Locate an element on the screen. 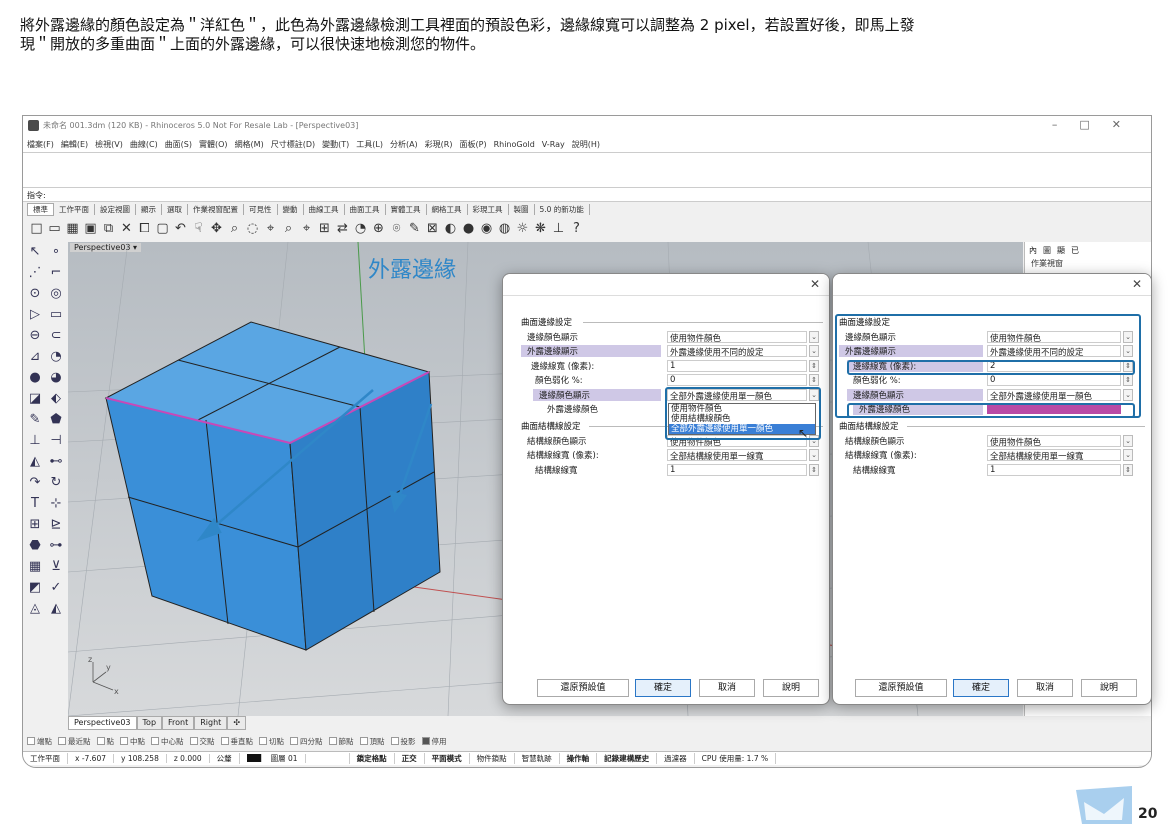 This screenshot has height=827, width=1170. tool-icon: ◍ is located at coordinates (504, 228).